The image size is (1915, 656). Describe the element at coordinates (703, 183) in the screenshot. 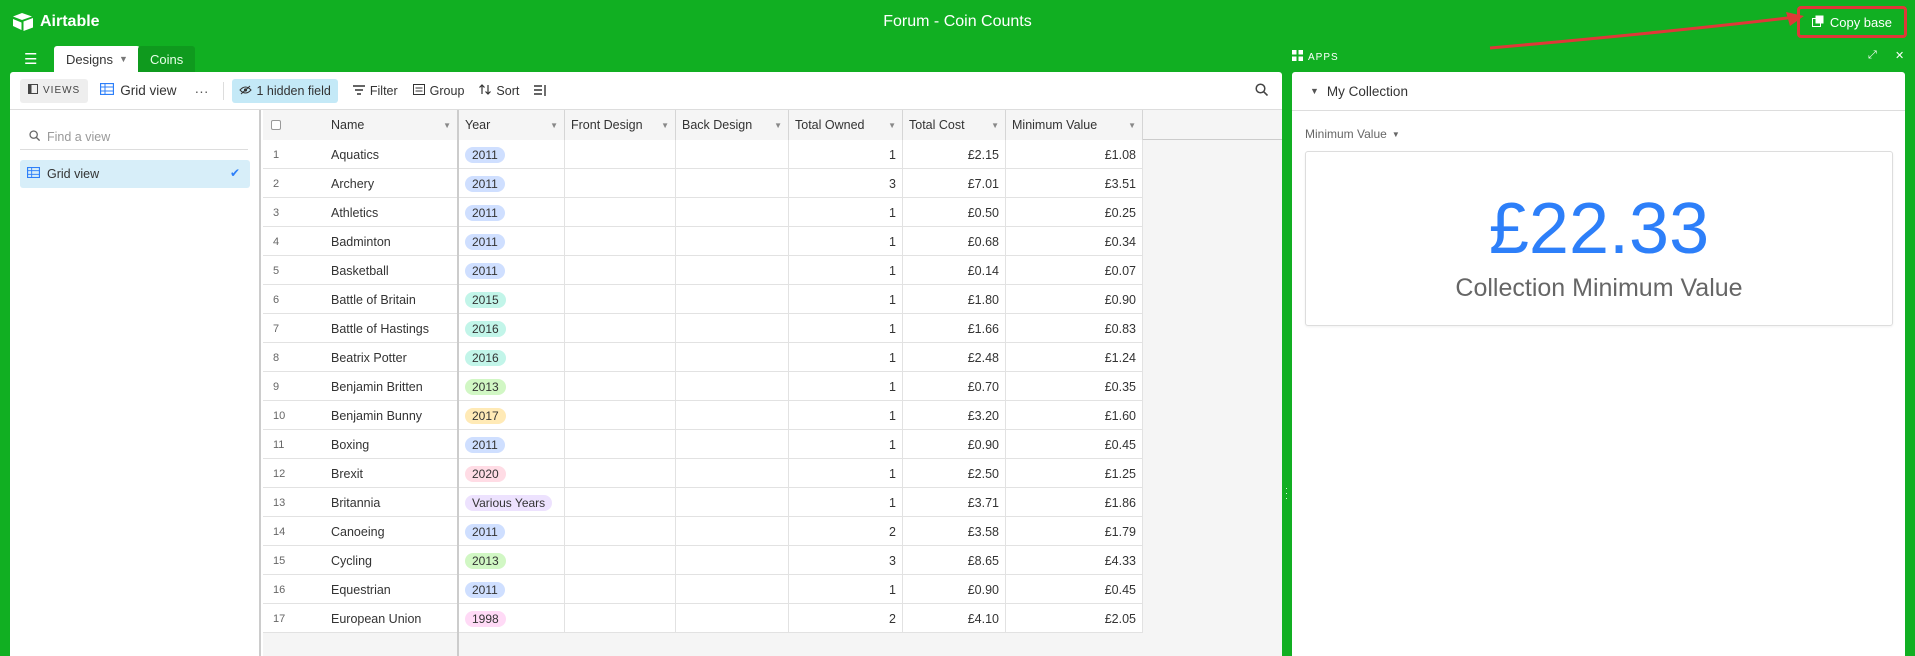

I see `table-row: 2 Archery 2011 3 £7.01 £3.51` at that location.